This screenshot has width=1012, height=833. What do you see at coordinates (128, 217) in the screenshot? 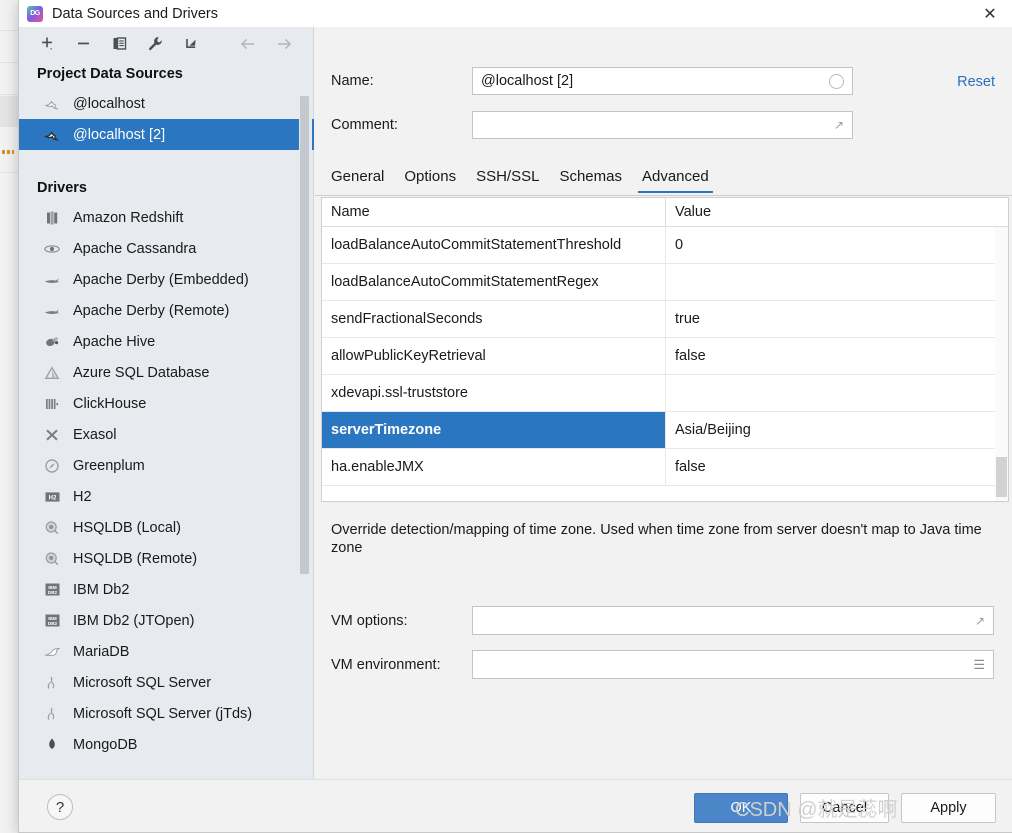
I see `driver-label: Amazon Redshift` at bounding box center [128, 217].